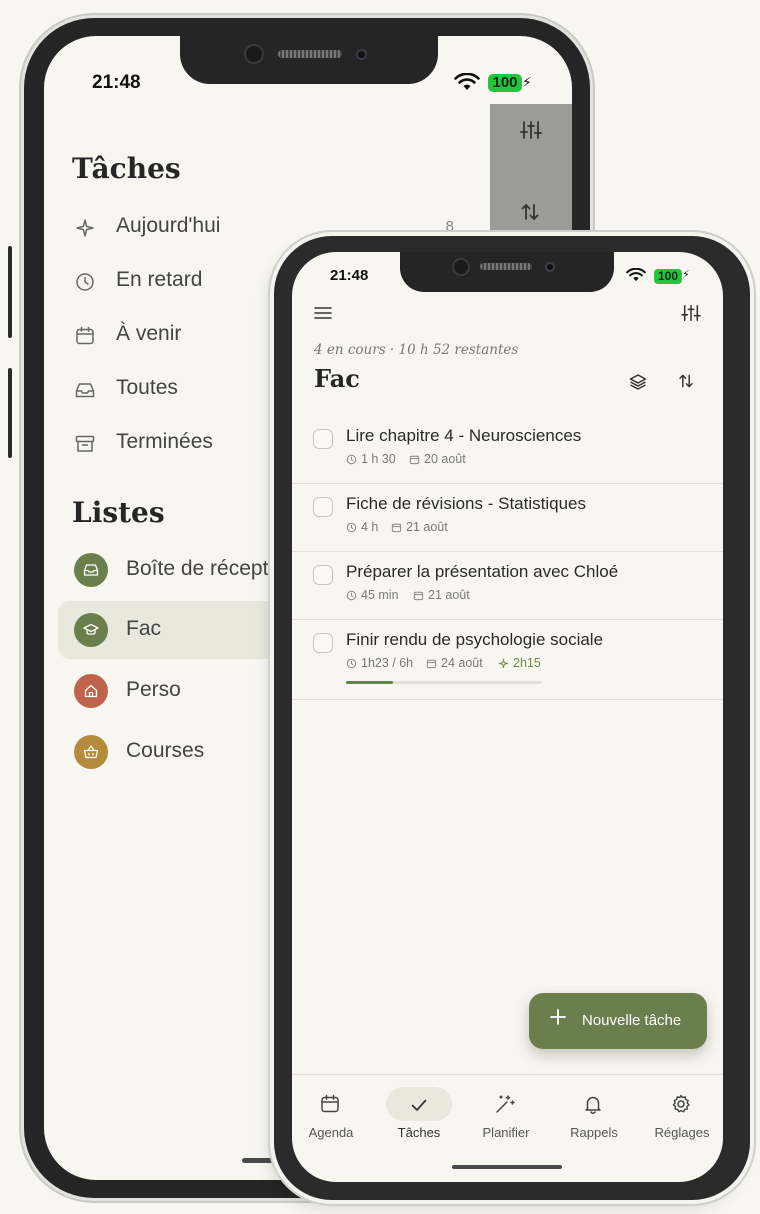 This screenshot has width=760, height=1214. Describe the element at coordinates (594, 1115) in the screenshot. I see `tab-reminders: Rappels` at that location.